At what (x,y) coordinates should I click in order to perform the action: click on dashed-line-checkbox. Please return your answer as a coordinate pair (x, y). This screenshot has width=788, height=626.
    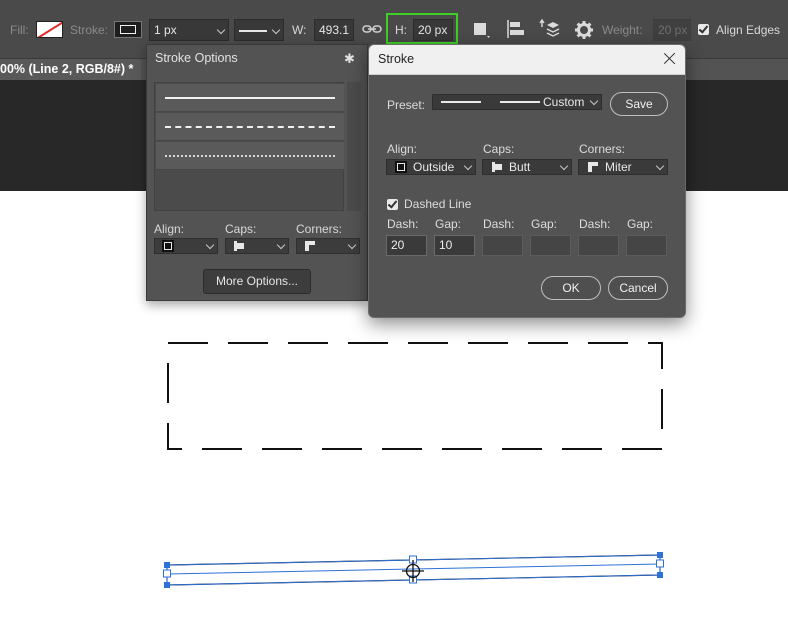
    Looking at the image, I should click on (392, 204).